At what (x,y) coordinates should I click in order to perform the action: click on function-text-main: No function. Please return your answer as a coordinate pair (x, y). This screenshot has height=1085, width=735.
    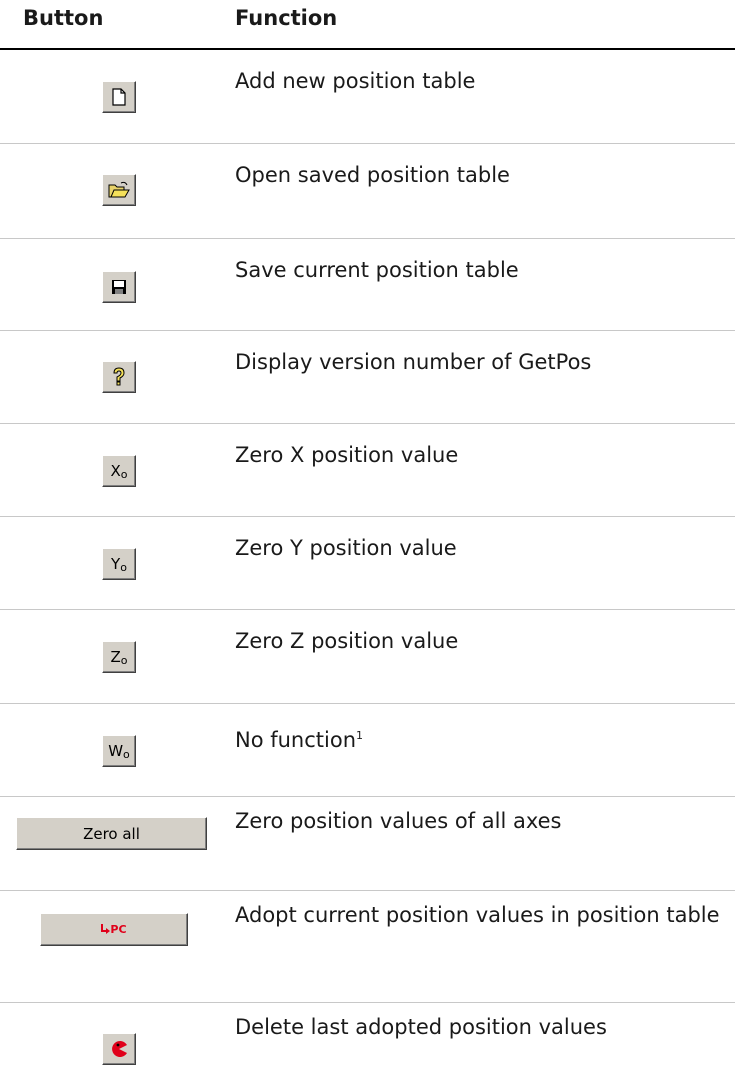
    Looking at the image, I should click on (296, 740).